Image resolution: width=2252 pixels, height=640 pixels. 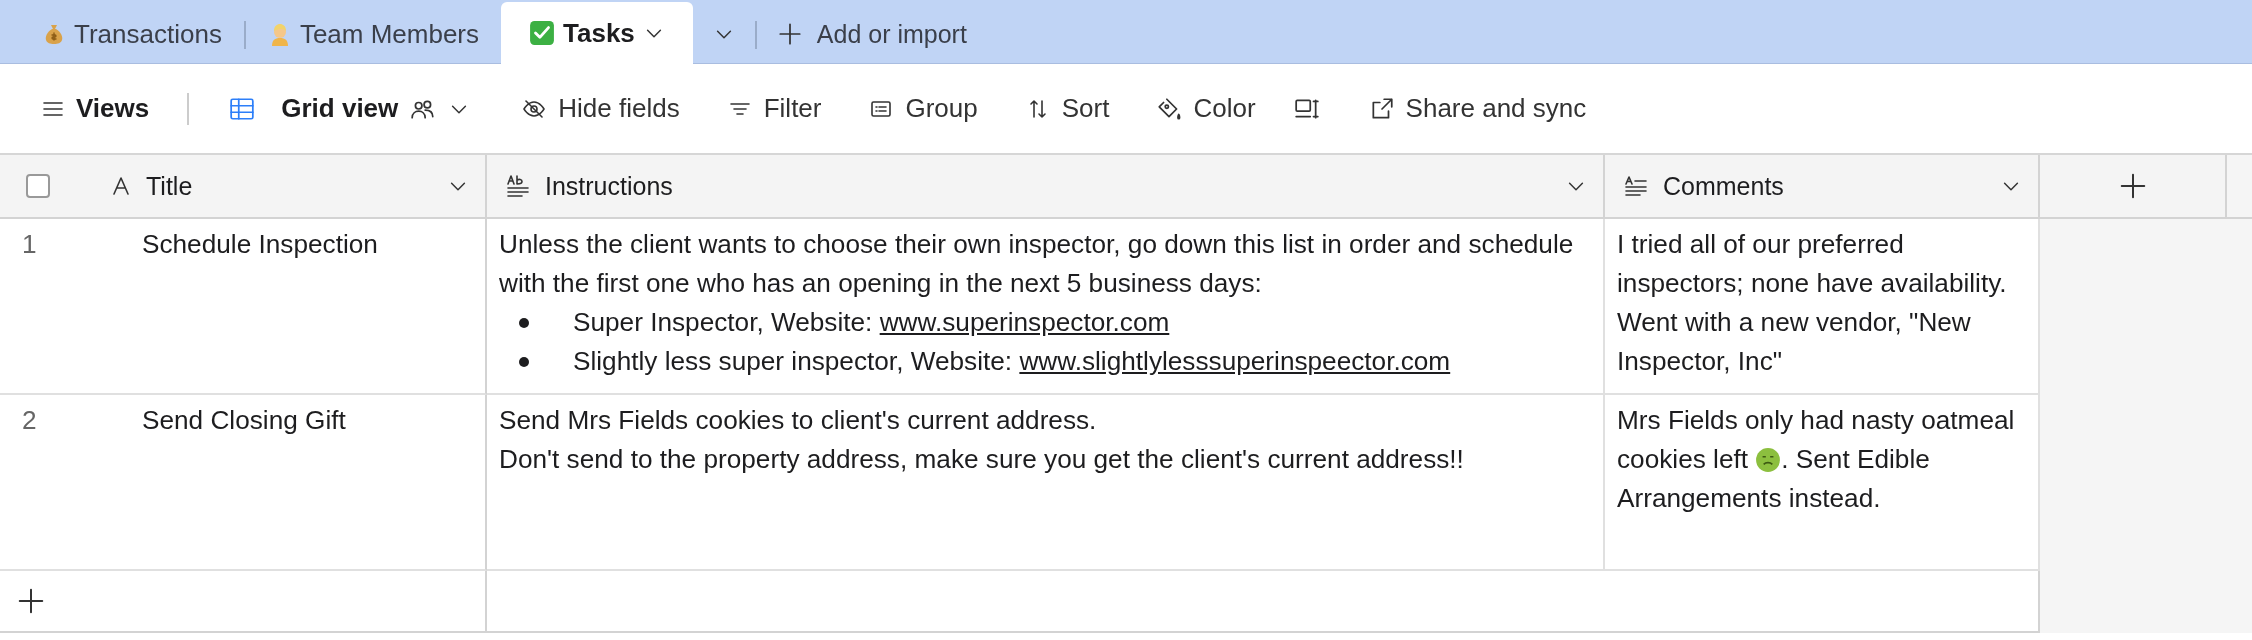 What do you see at coordinates (1812, 303) in the screenshot?
I see `table-cell-text: I tried all of our preferred inspectors; none have availability. Went with a new vendor, "New Inspector, Inc"` at bounding box center [1812, 303].